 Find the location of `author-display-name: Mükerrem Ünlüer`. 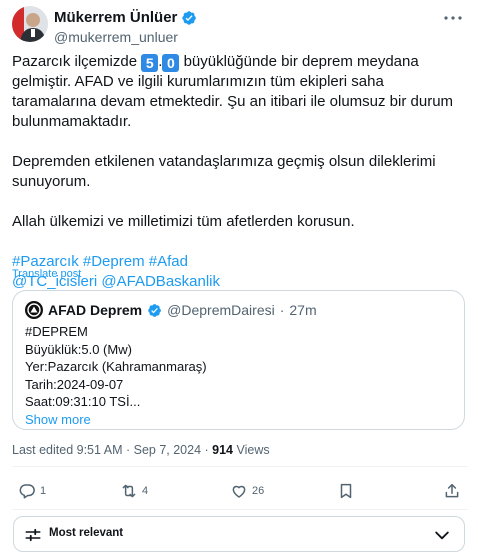

author-display-name: Mükerrem Ünlüer is located at coordinates (125, 18).